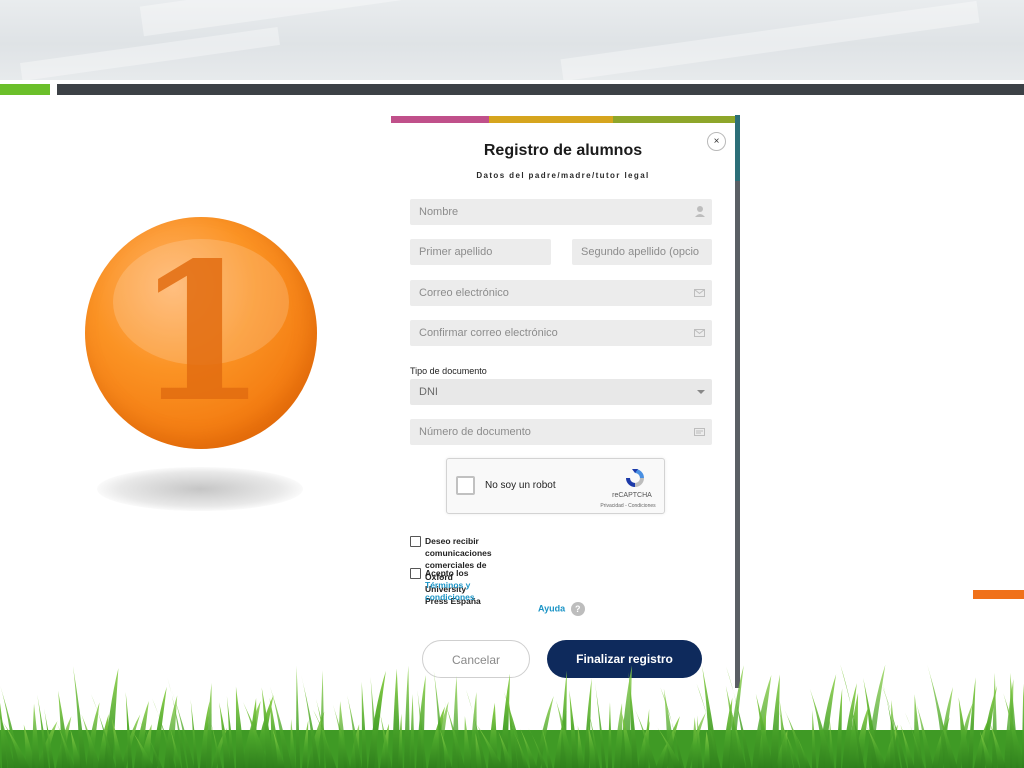  I want to click on correo-placeholder: Correo electrónico, so click(464, 293).